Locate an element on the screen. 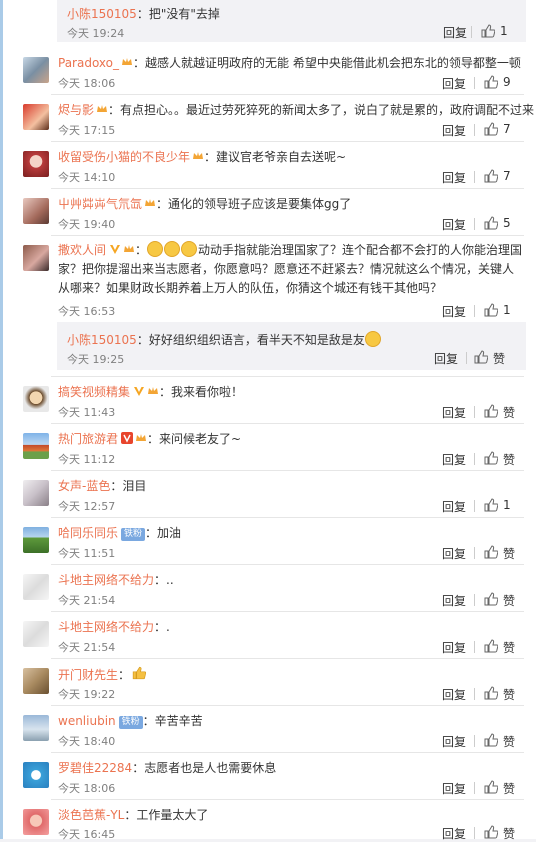 This screenshot has height=842, width=536. comment-time: 今天 16:45 is located at coordinates (87, 834).